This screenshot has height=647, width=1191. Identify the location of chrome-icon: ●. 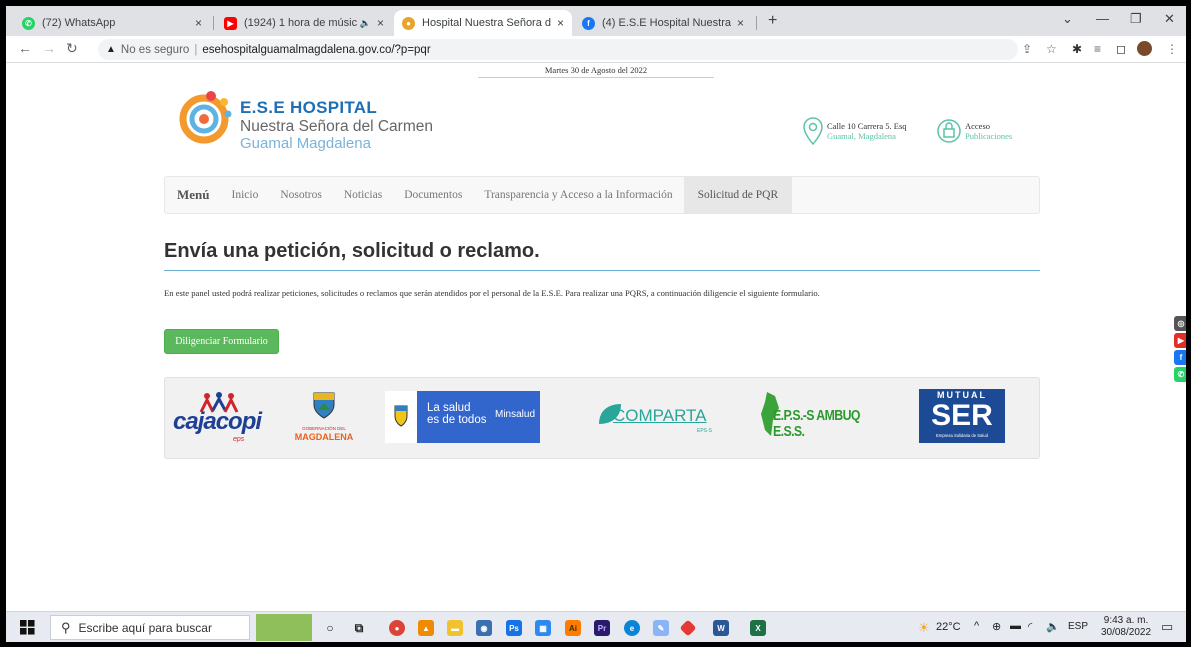
(397, 628).